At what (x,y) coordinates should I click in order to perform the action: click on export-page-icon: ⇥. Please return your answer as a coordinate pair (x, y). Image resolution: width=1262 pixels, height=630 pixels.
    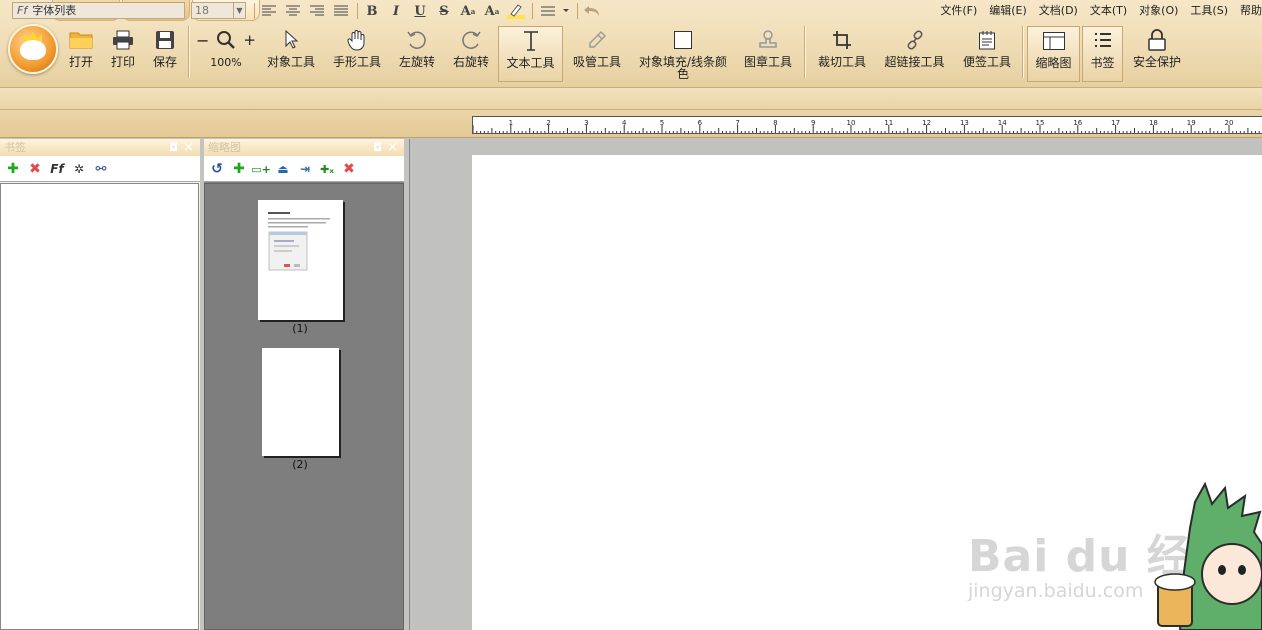
    Looking at the image, I should click on (305, 169).